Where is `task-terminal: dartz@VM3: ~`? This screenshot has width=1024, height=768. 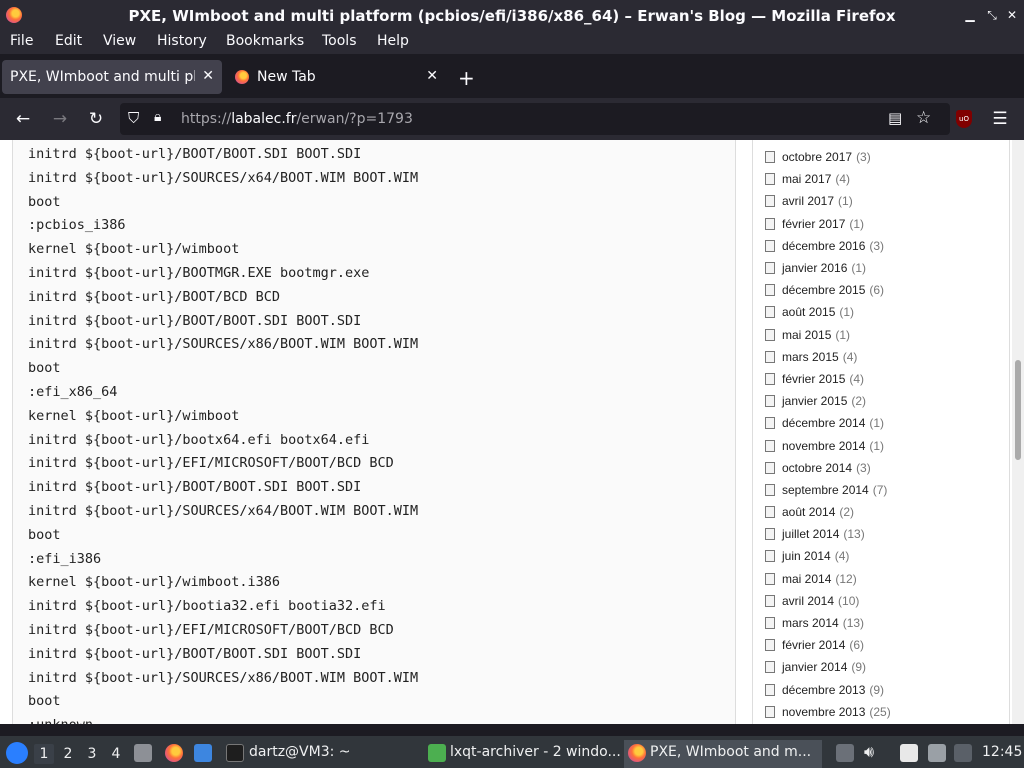 task-terminal: dartz@VM3: ~ is located at coordinates (321, 754).